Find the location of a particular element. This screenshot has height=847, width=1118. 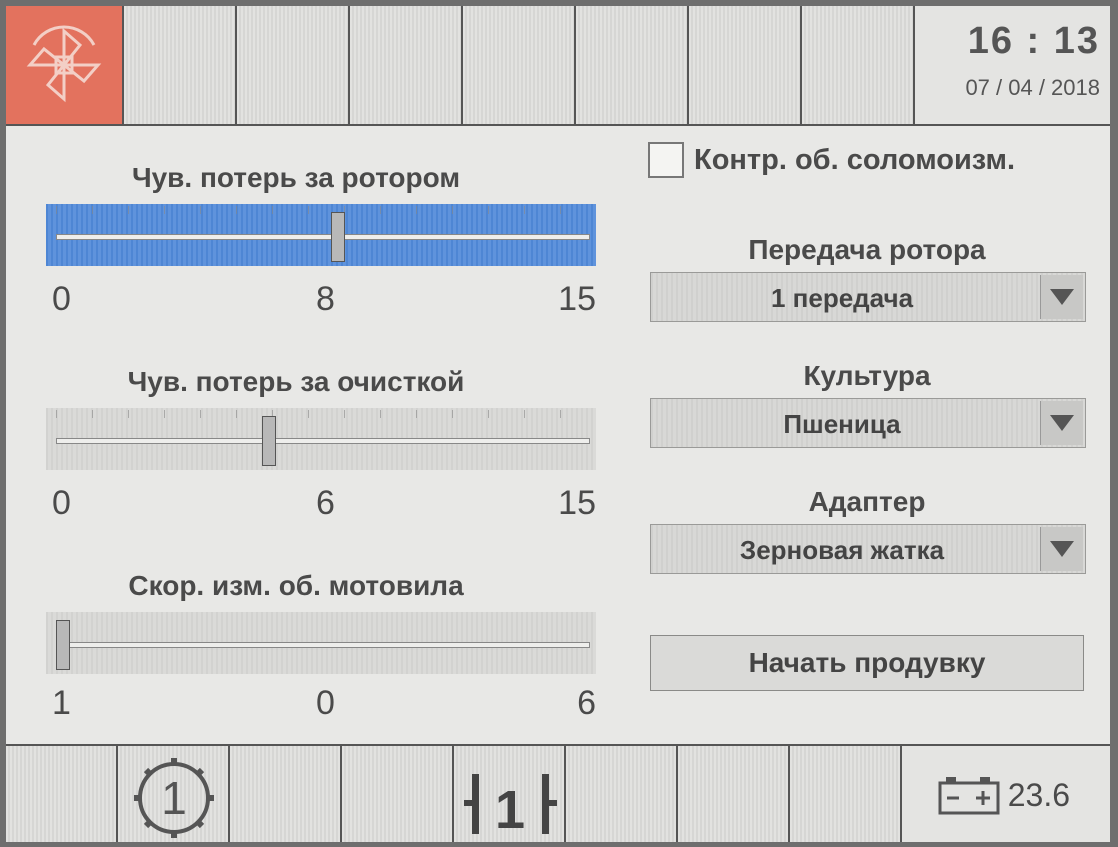

slider-value: 8 is located at coordinates (325, 299).